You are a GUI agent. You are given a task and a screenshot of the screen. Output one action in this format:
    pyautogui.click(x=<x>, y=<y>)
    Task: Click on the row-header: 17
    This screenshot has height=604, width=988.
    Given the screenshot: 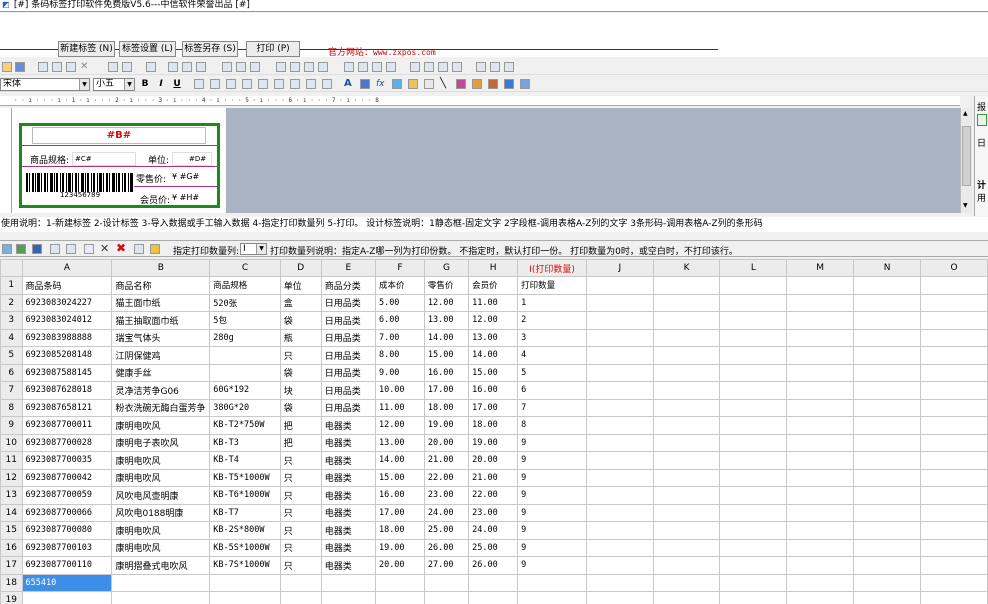 What is the action you would take?
    pyautogui.click(x=11, y=565)
    